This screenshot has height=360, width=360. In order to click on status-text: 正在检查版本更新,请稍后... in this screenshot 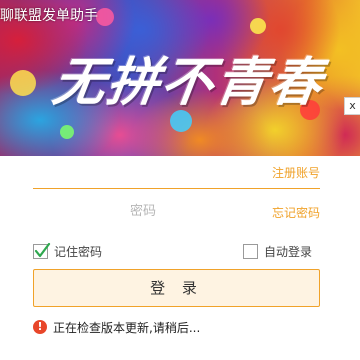, I will do `click(127, 327)`.